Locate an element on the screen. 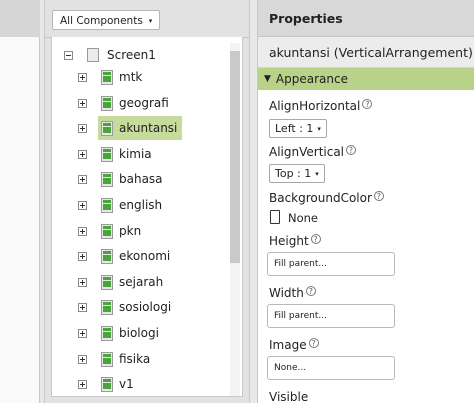 This screenshot has height=403, width=474. tree-item-label: sosiologi is located at coordinates (145, 307).